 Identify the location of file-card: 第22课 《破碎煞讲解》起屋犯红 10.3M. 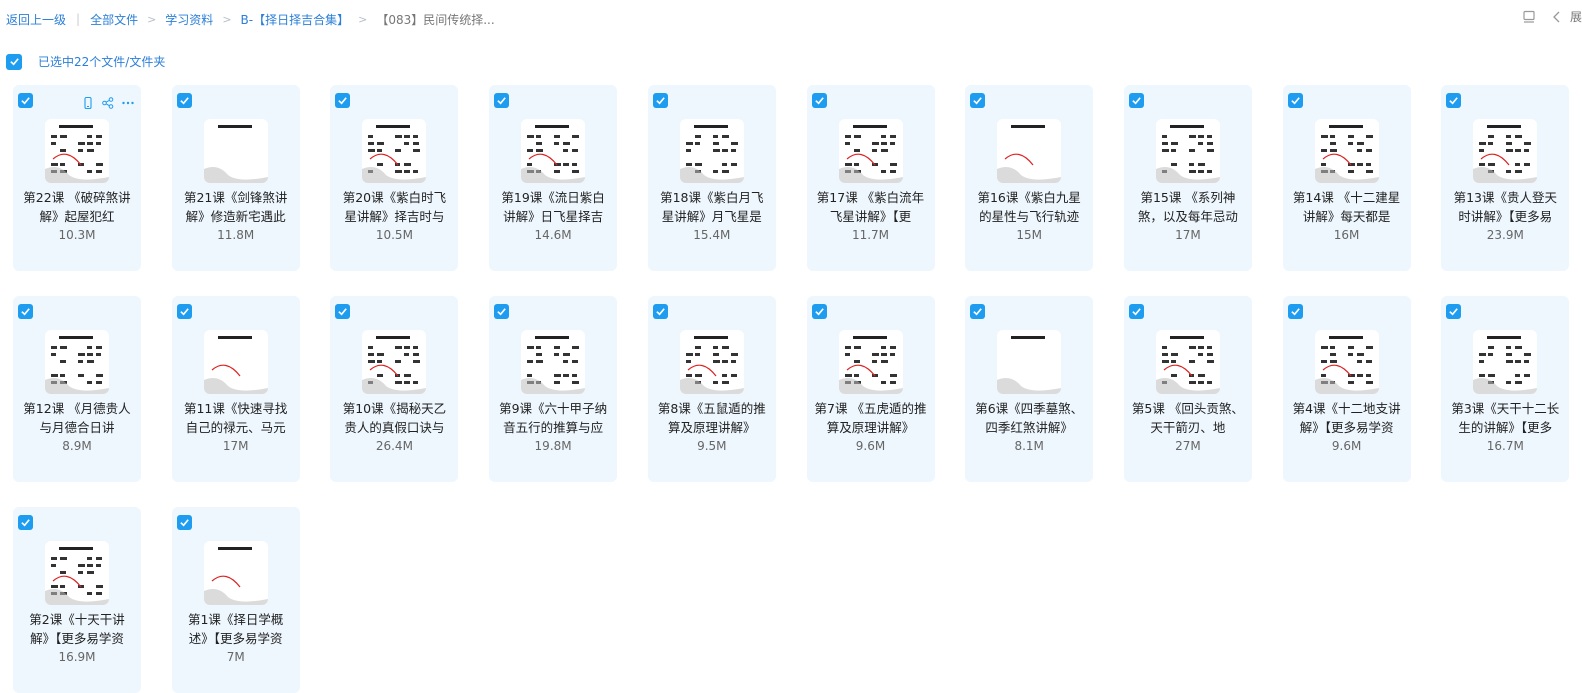
(77, 178).